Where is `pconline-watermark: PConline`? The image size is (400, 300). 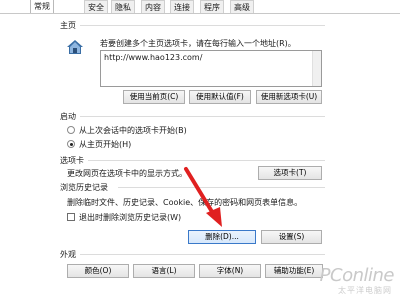
pconline-watermark: PConline is located at coordinates (357, 275).